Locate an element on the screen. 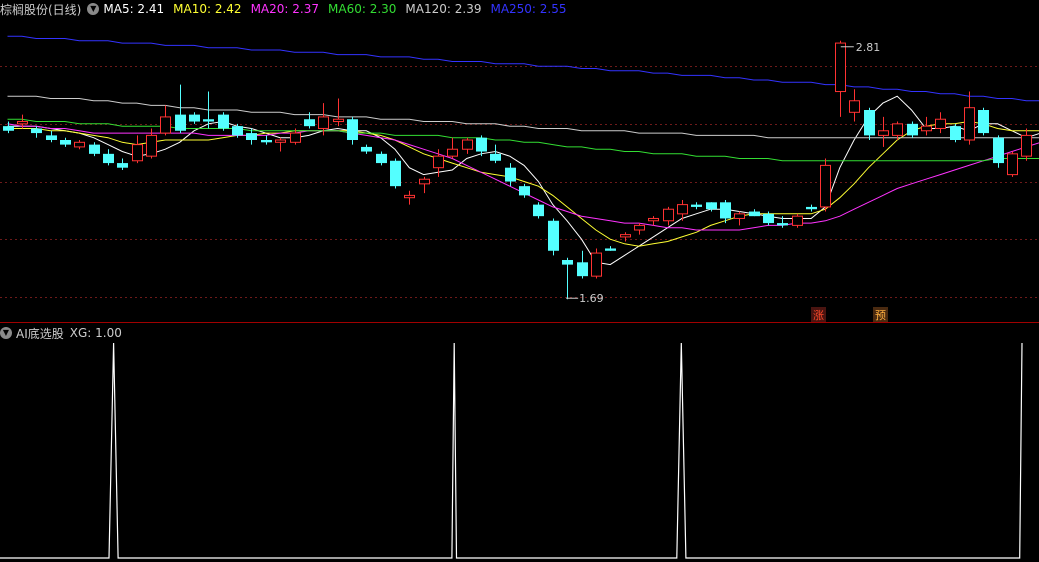 The height and width of the screenshot is (562, 1039). marker-zhang: 涨 is located at coordinates (818, 314).